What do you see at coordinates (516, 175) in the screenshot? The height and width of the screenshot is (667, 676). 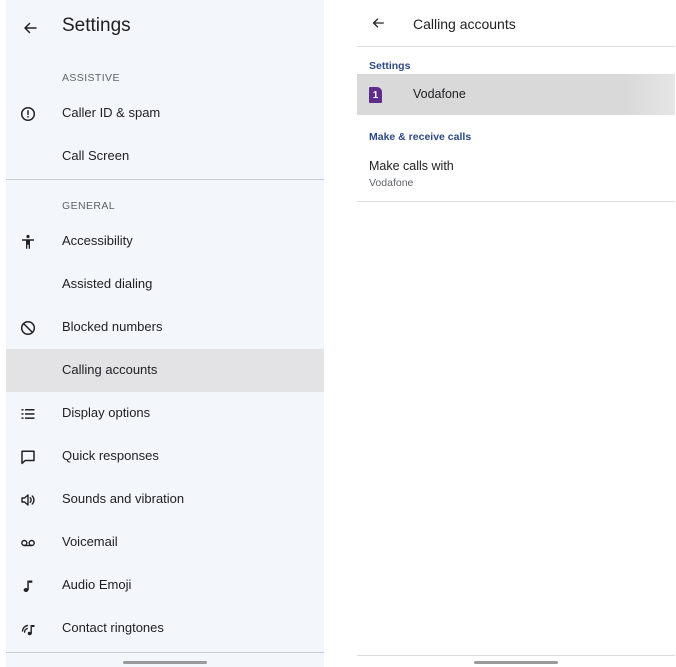 I see `make-calls-with-preference: Make calls with Vodafone` at bounding box center [516, 175].